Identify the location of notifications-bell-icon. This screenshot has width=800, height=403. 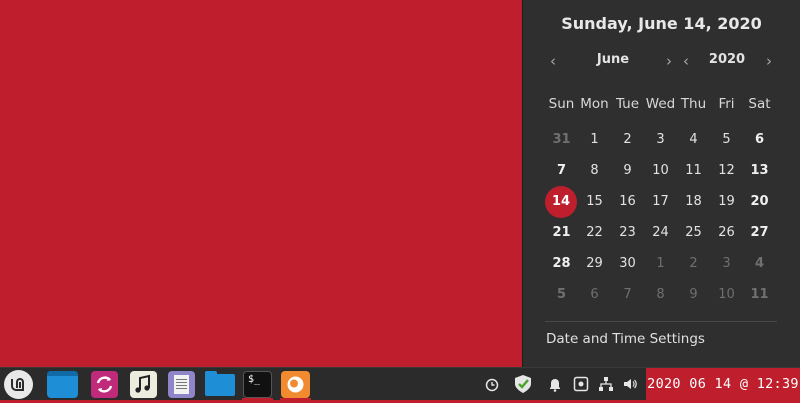
(555, 384).